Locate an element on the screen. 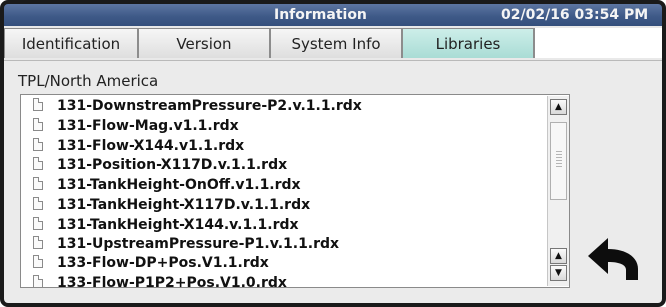  file-name: 131-TankHeight-OnOff.v1.1.rdx is located at coordinates (179, 185).